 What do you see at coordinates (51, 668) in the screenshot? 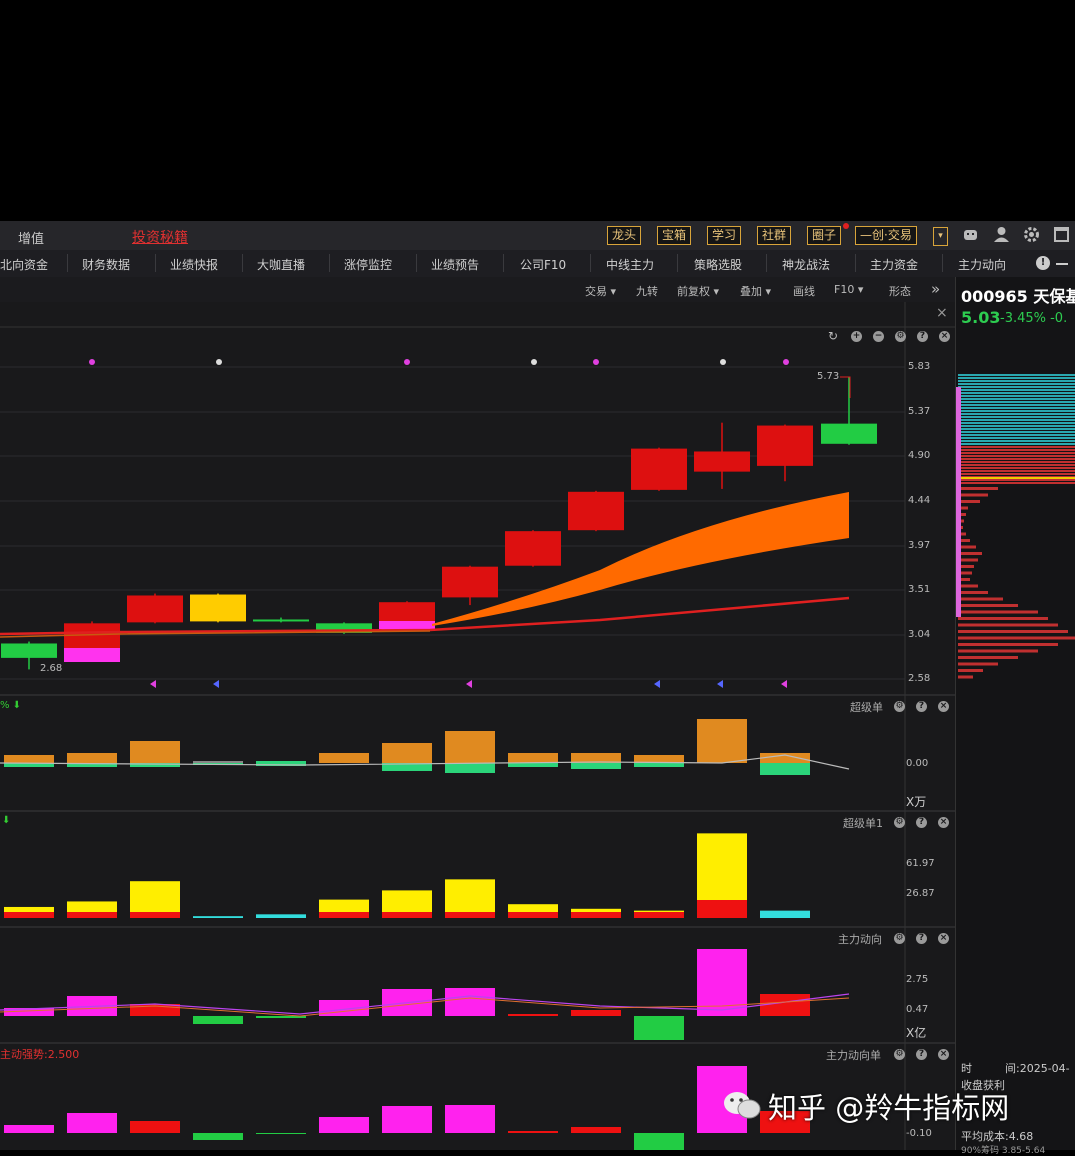
I see `low-annotation: 2.68` at bounding box center [51, 668].